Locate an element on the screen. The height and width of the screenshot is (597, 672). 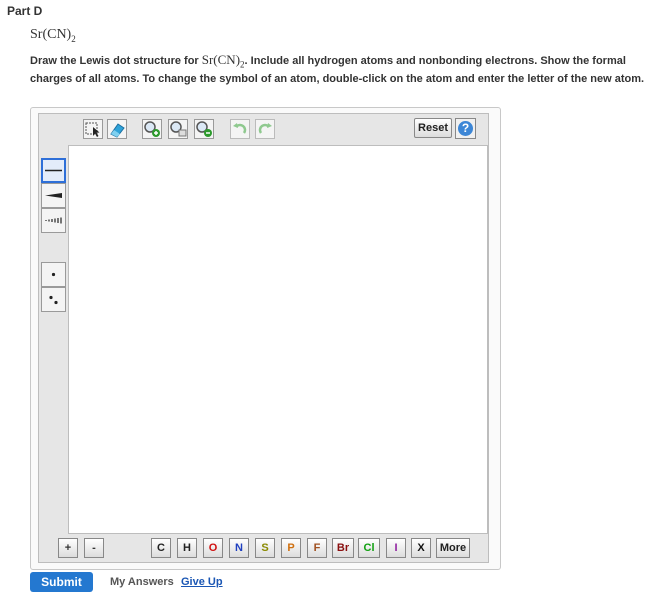
single-bond-button is located at coordinates (53, 170).